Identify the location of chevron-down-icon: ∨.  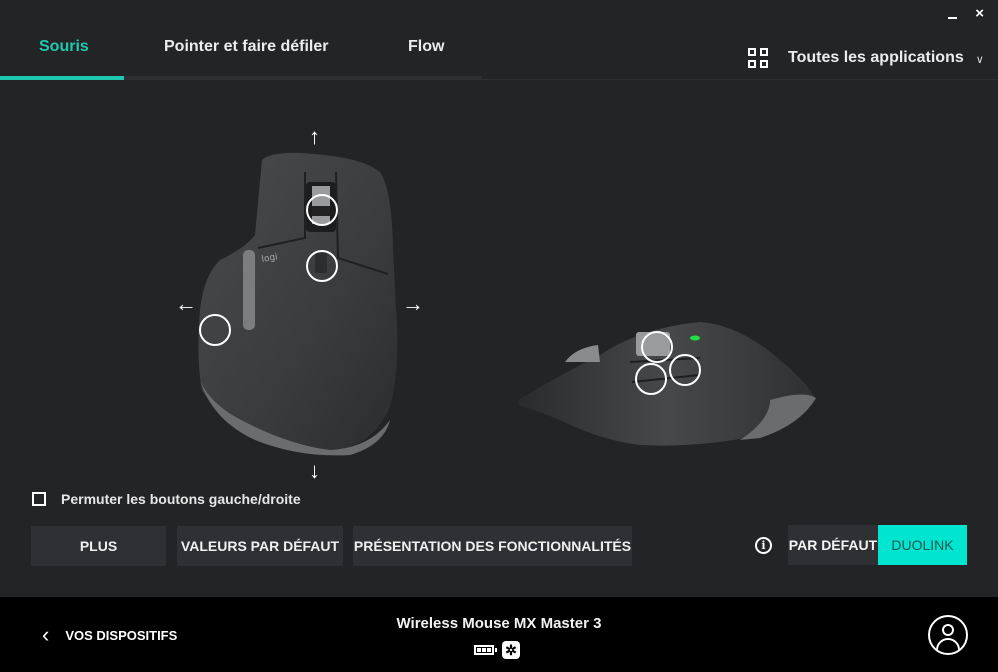
(979, 59).